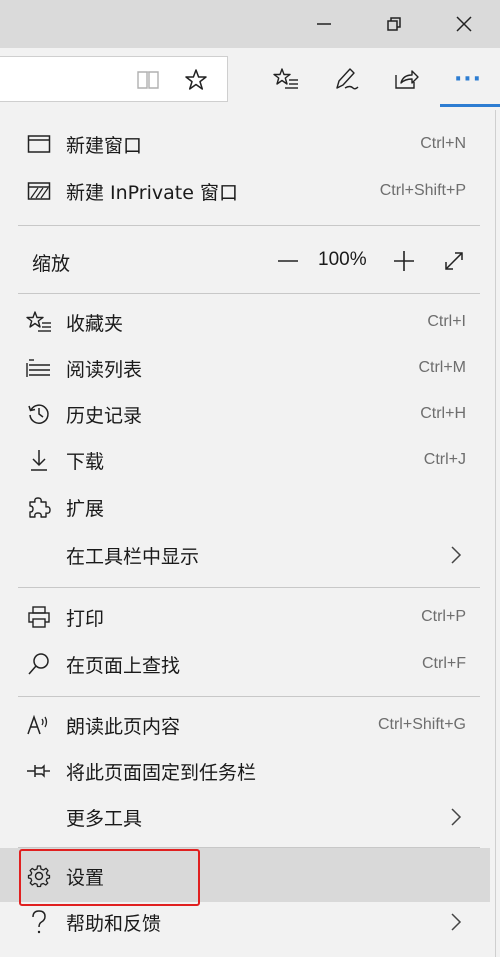  I want to click on favorites-hub-button, so click(286, 79).